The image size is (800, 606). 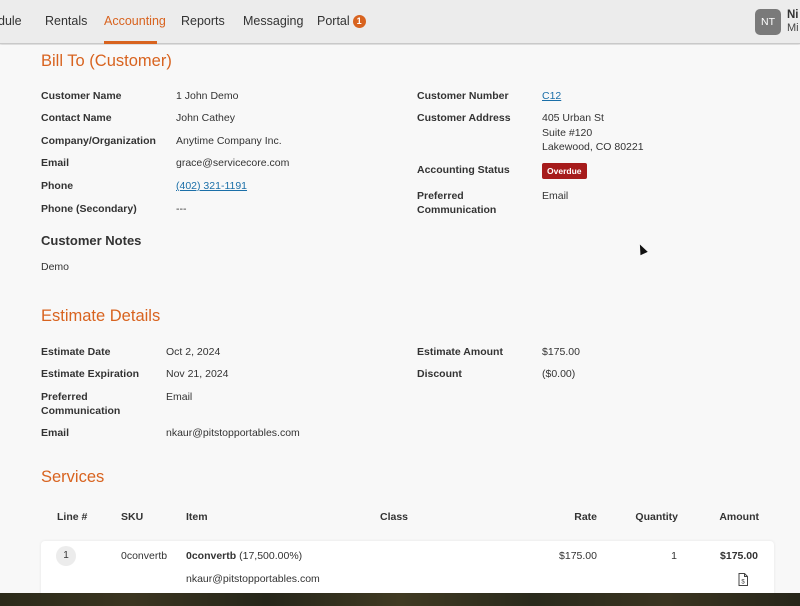 I want to click on estimate-details-section-title: Estimate Details, so click(x=101, y=316).